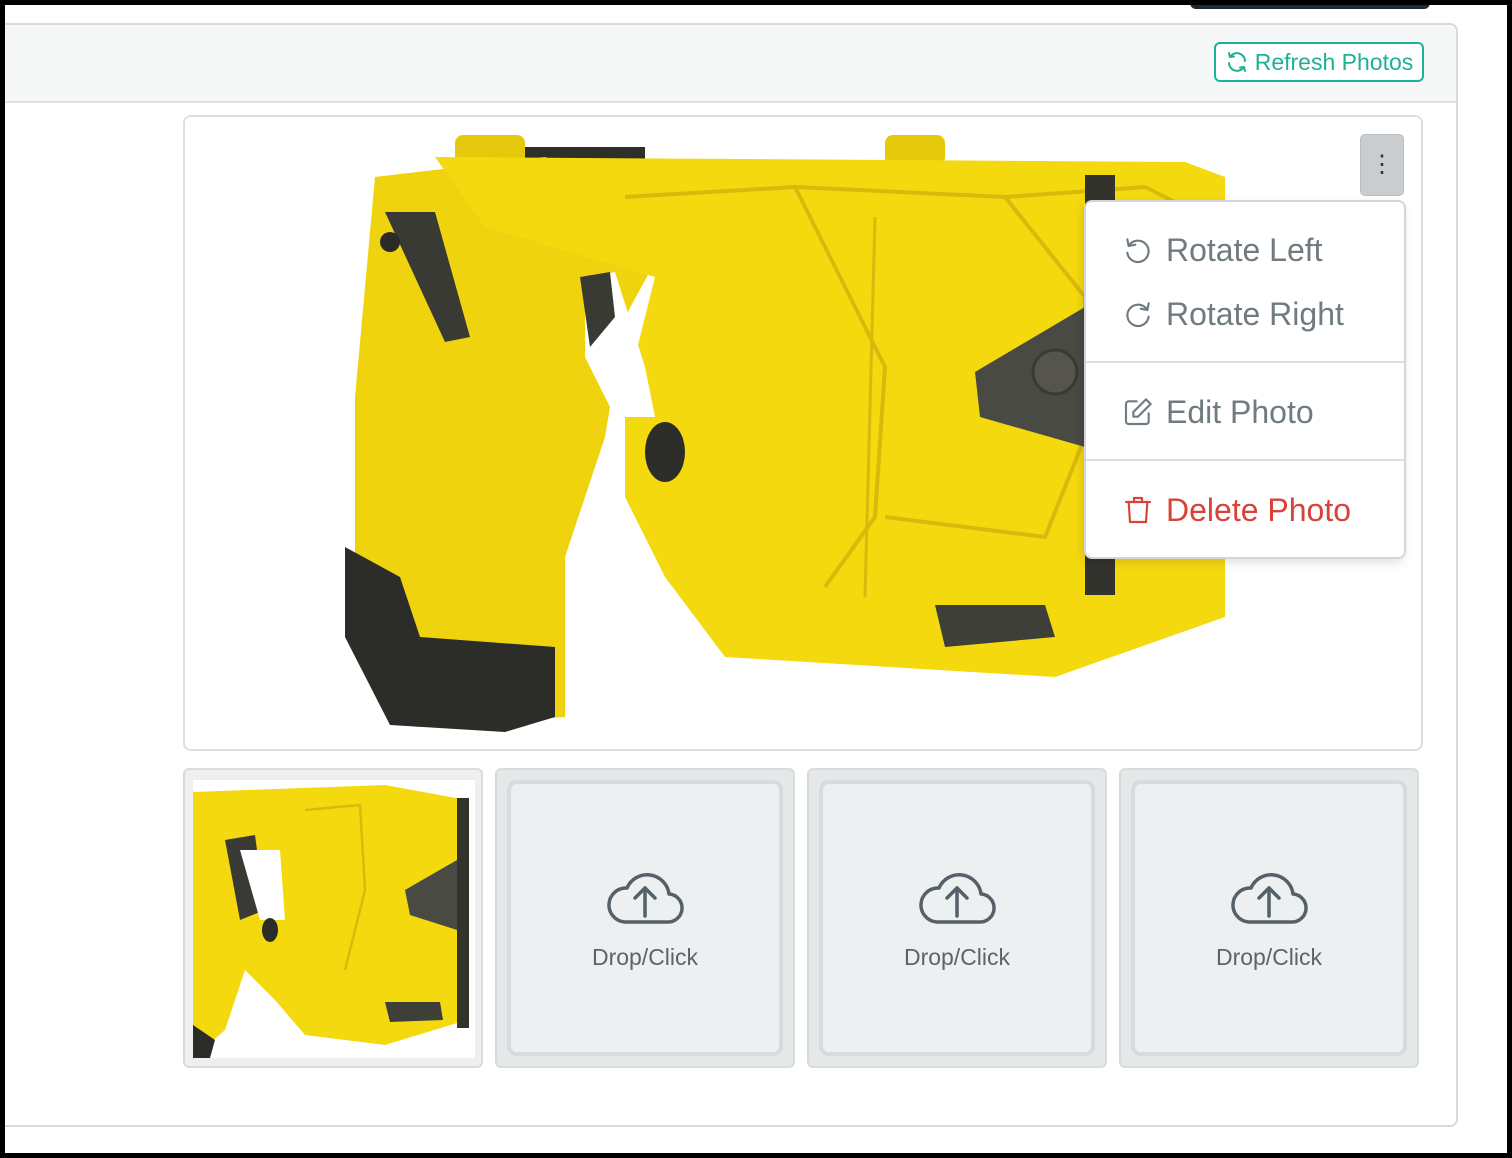  I want to click on refresh-photos-button: Refresh Photos, so click(1319, 62).